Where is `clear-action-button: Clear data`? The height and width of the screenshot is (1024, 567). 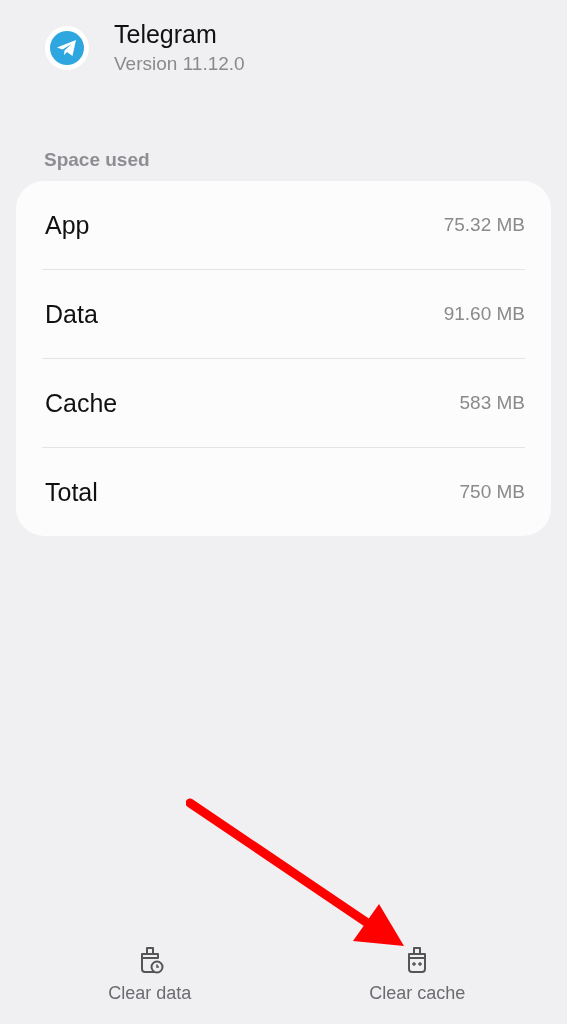 clear-action-button: Clear data is located at coordinates (150, 974).